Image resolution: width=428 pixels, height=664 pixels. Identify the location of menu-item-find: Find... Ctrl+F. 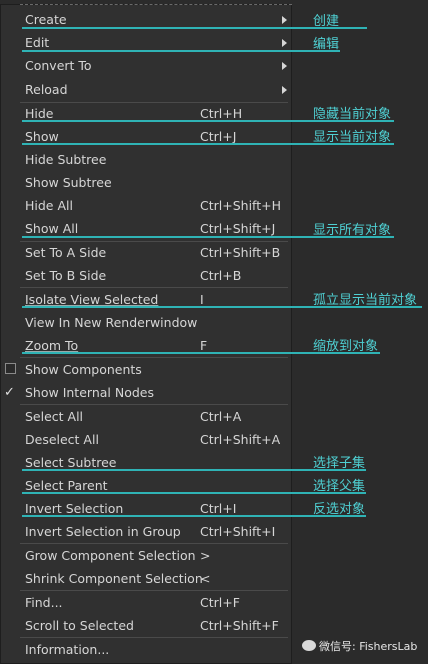
(146, 602).